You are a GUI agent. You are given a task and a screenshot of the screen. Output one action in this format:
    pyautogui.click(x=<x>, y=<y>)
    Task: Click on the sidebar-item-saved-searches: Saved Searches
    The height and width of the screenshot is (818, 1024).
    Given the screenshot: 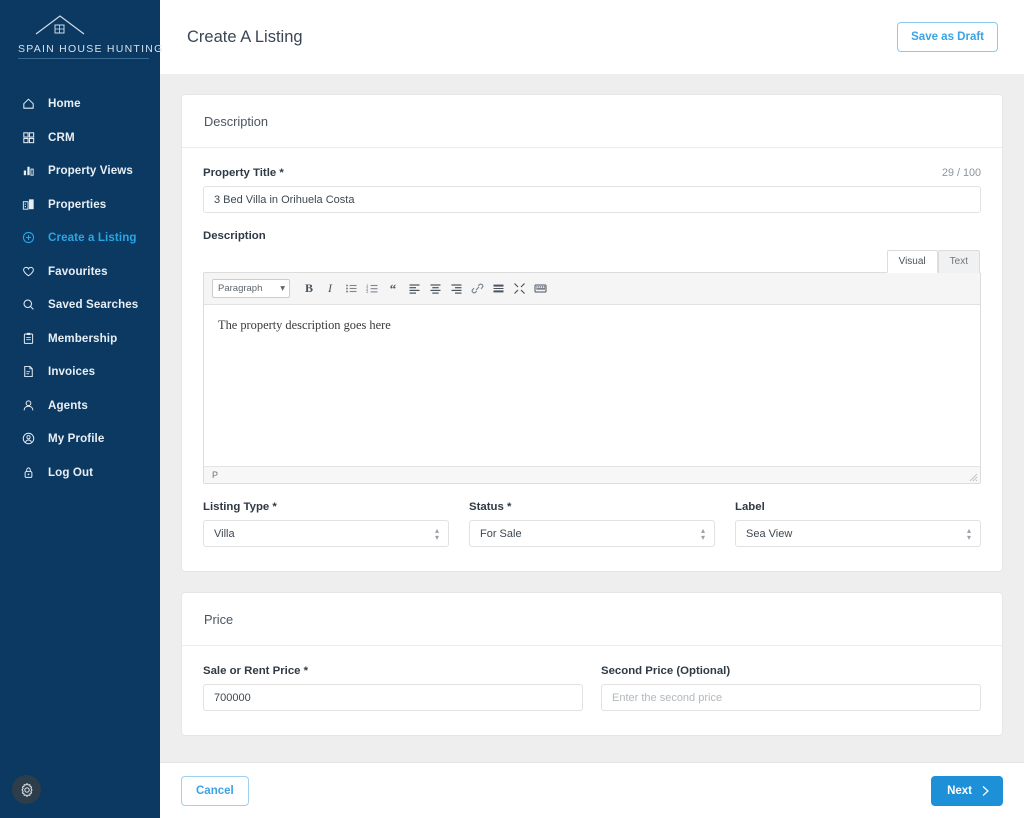 What is the action you would take?
    pyautogui.click(x=80, y=305)
    